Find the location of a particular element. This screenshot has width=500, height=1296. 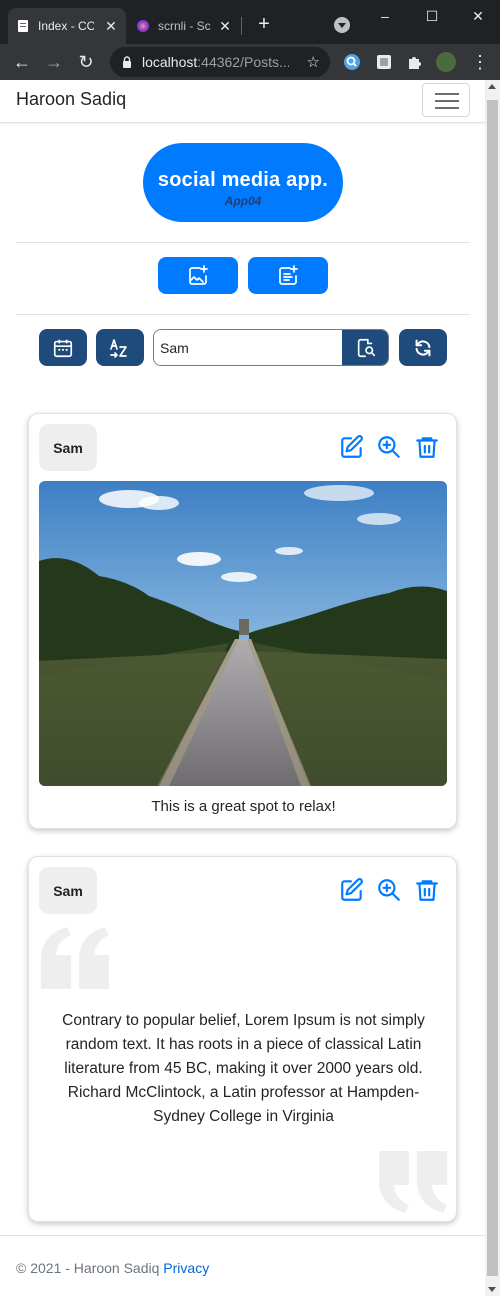

scroll-up-icon is located at coordinates (492, 86).